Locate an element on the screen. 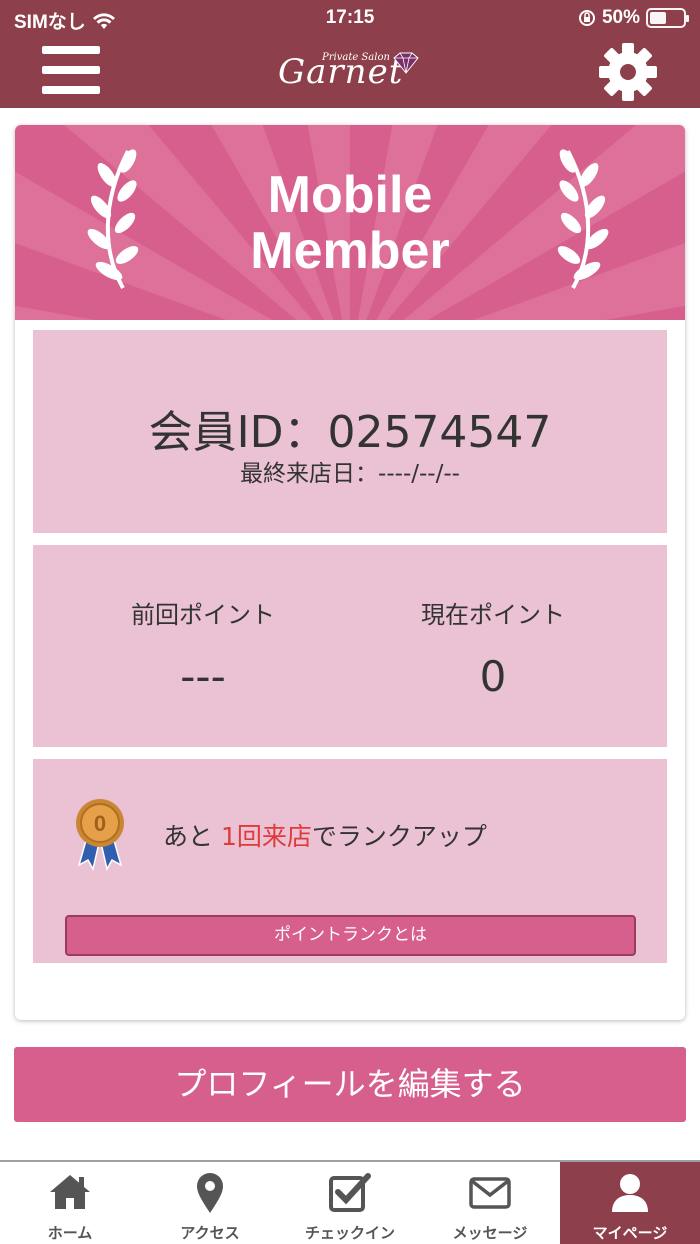 The height and width of the screenshot is (1244, 700). rank-panel: 0 あと 1回来店でランクアップ ポイントランクとは is located at coordinates (350, 861).